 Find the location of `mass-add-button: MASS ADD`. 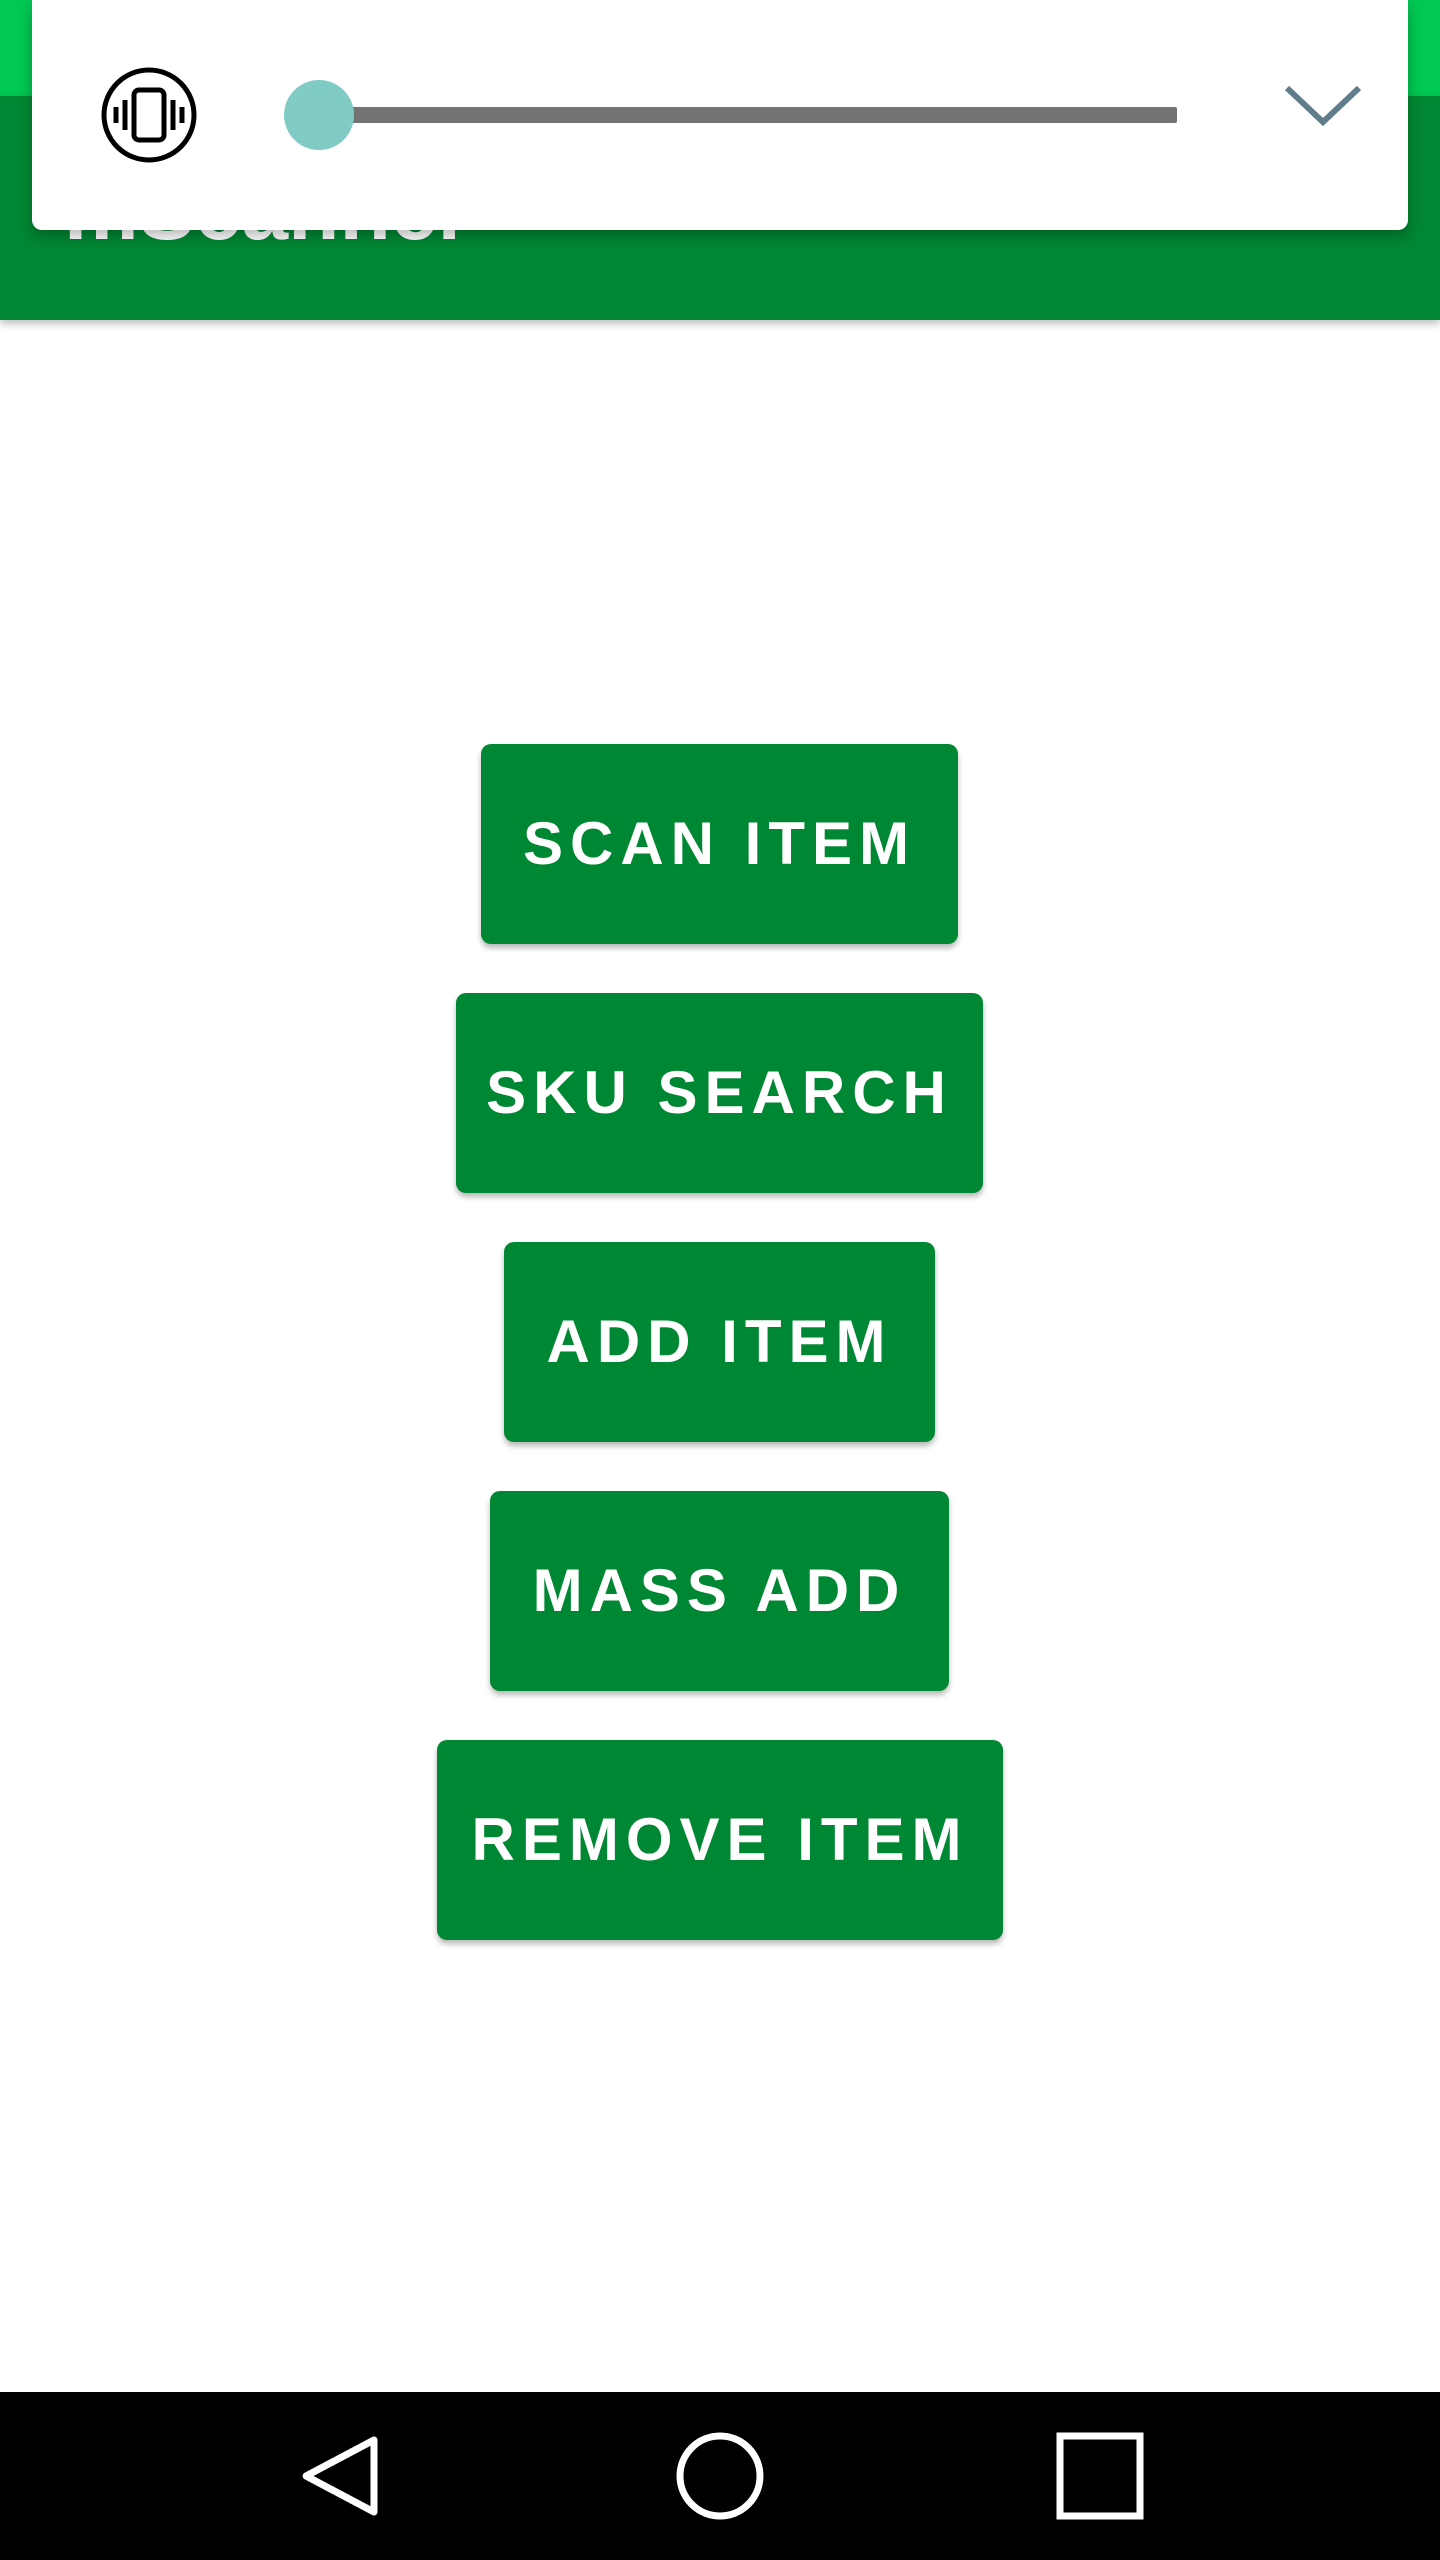

mass-add-button: MASS ADD is located at coordinates (719, 1591).